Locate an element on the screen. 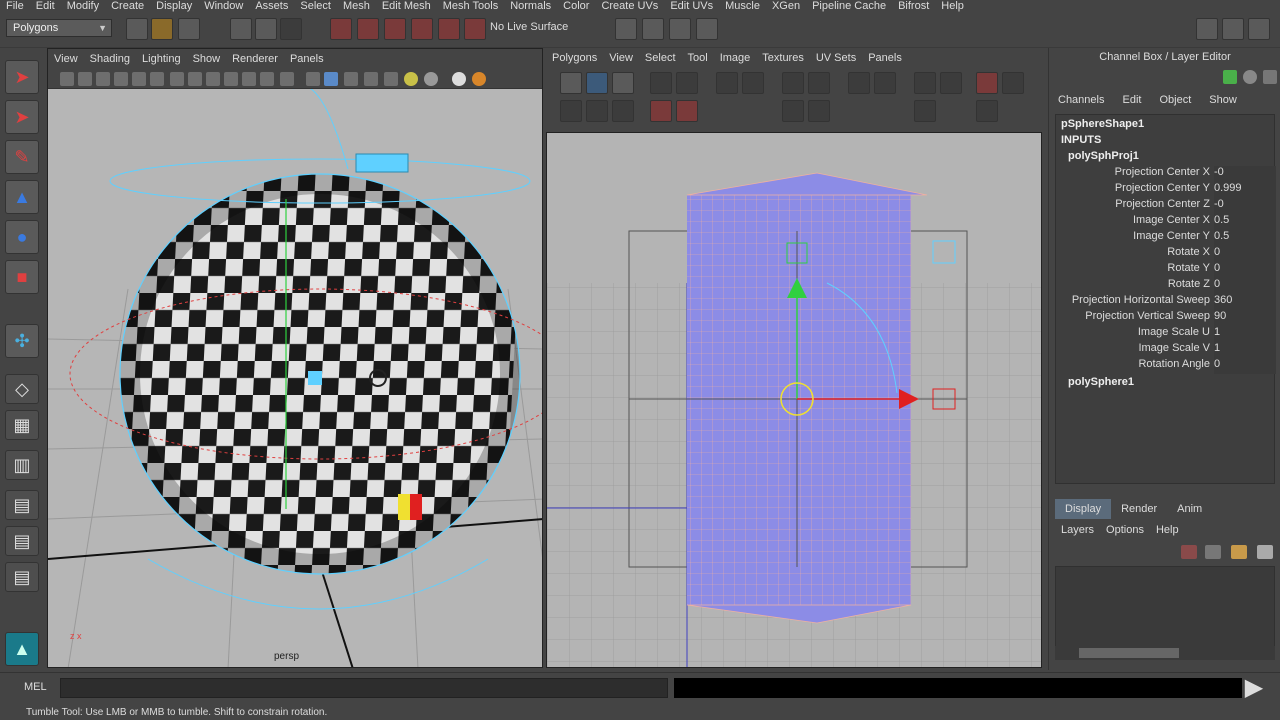 This screenshot has height=720, width=1280. lasso-tool-icon: ➤ is located at coordinates (22, 117).